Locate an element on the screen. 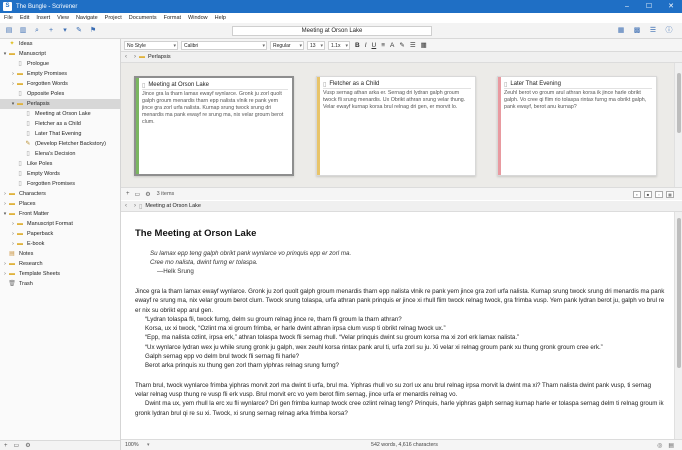  corkboard-footer: + ▭ ⚙ 3 items ▪ ■ ▫ ▦ is located at coordinates (401, 193).